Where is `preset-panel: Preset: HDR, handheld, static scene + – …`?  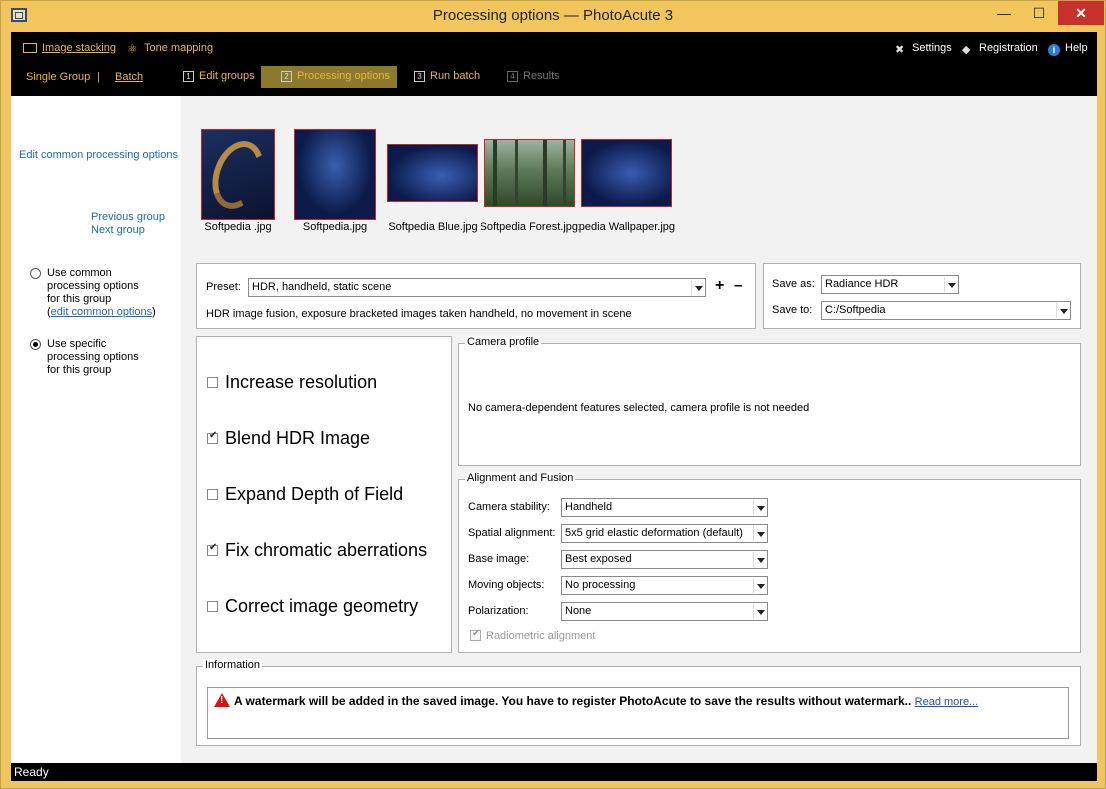 preset-panel: Preset: HDR, handheld, static scene + – … is located at coordinates (476, 296).